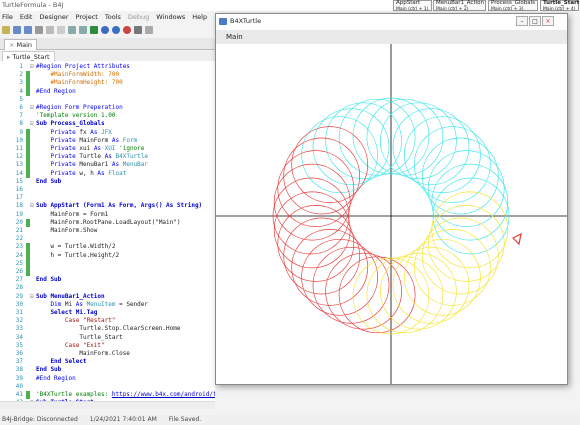  Describe the element at coordinates (7, 17) in the screenshot. I see `menu-item-file: File` at that location.